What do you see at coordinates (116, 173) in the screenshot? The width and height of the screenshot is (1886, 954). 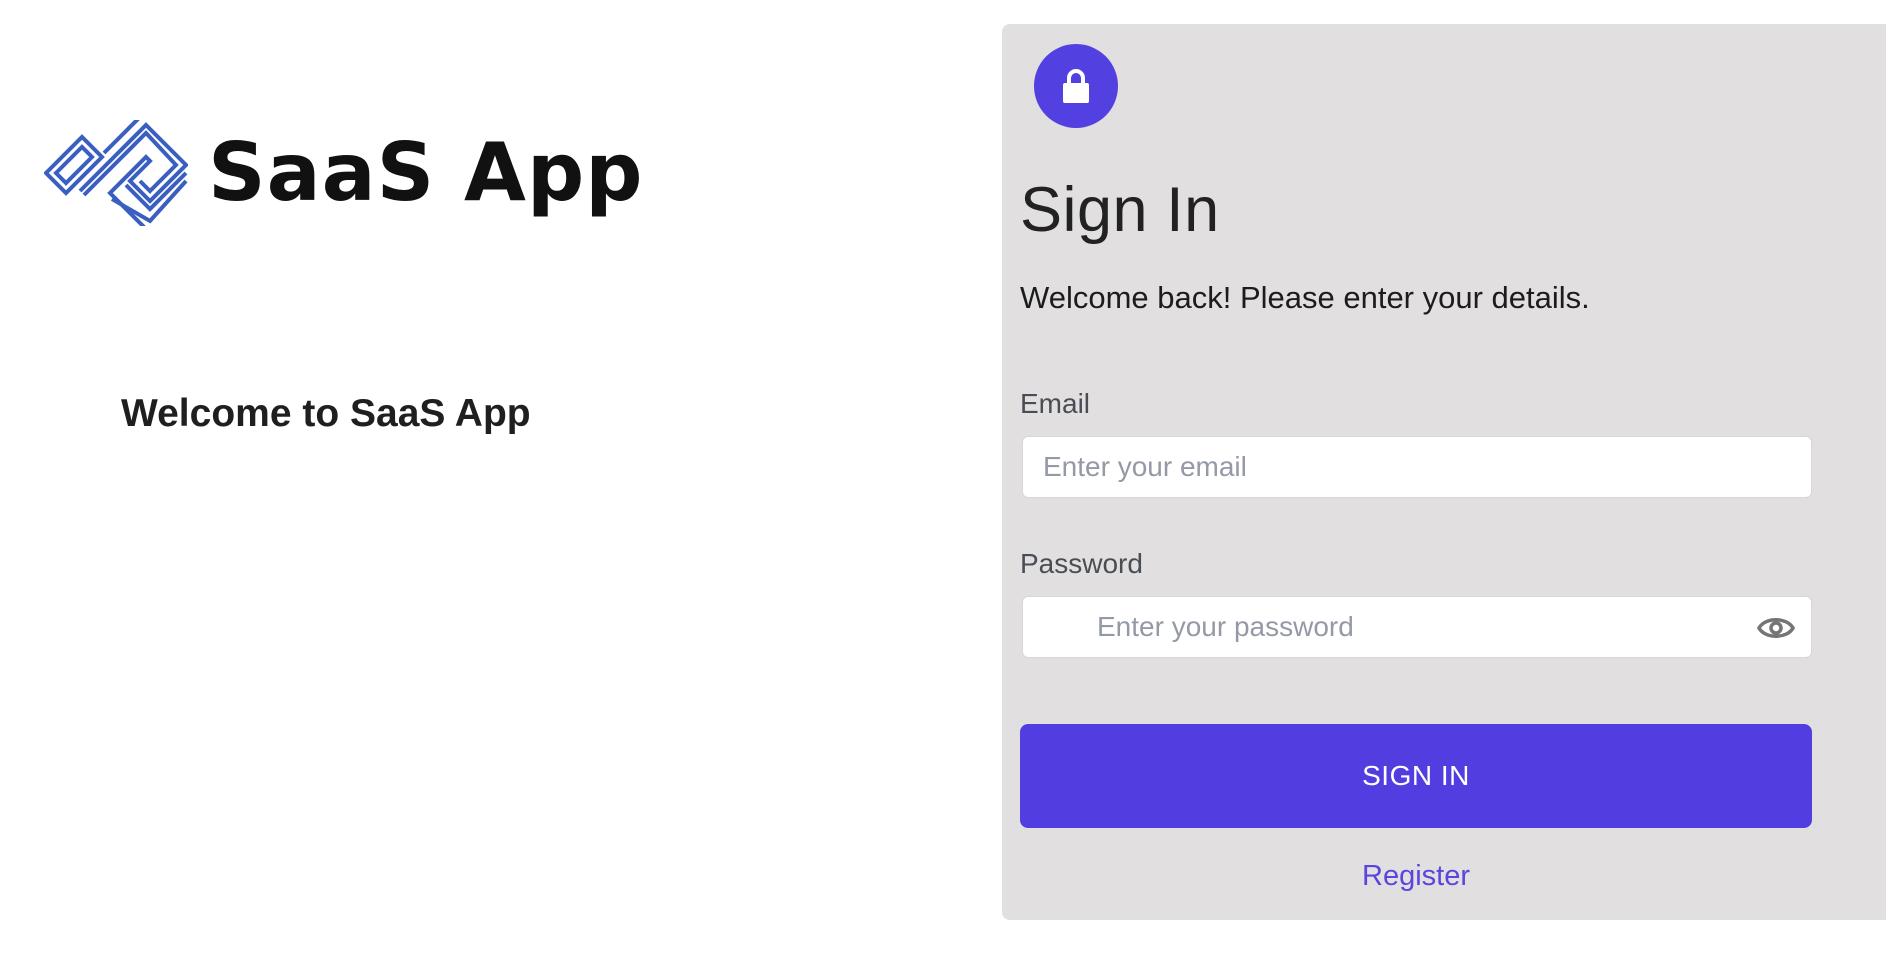 I see `brand-logo-icon` at bounding box center [116, 173].